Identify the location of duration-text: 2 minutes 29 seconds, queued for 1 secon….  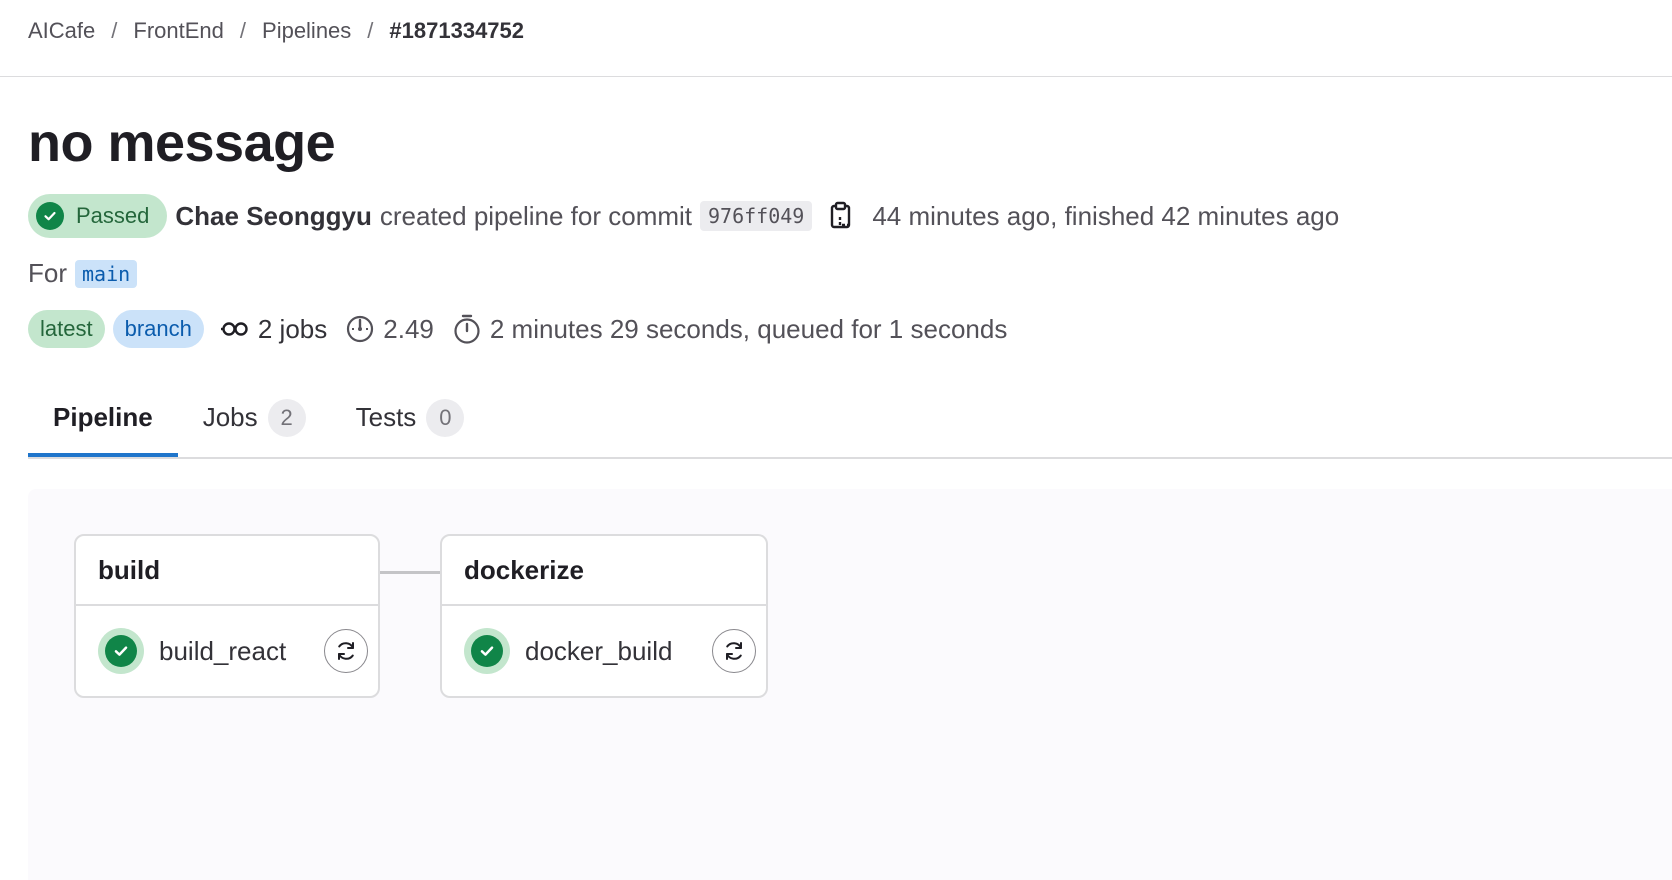
(748, 328).